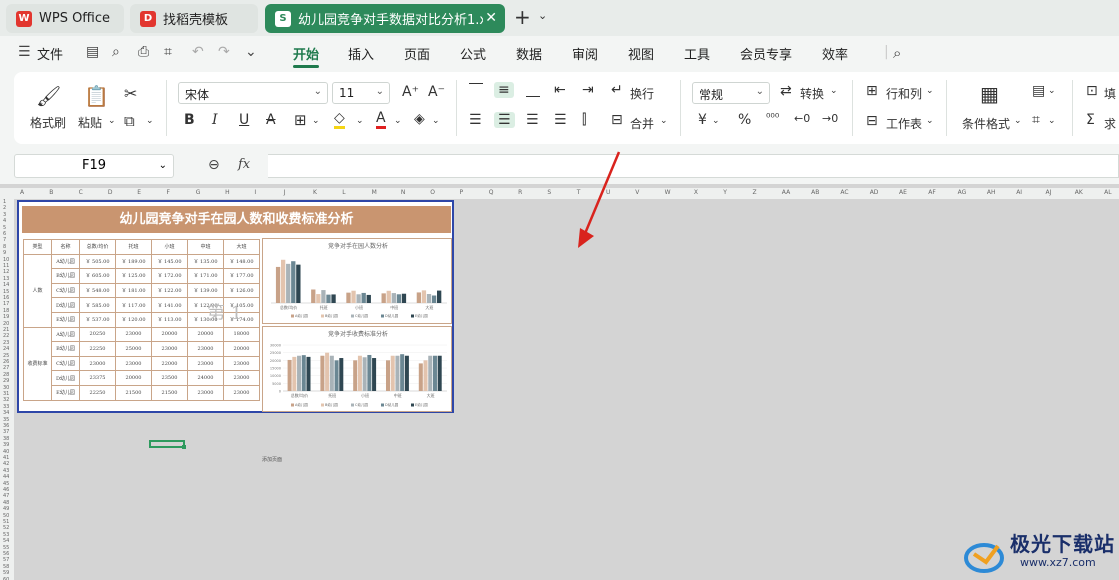 The height and width of the screenshot is (580, 1119). I want to click on table-header-cell: 总数/均价, so click(97, 247).